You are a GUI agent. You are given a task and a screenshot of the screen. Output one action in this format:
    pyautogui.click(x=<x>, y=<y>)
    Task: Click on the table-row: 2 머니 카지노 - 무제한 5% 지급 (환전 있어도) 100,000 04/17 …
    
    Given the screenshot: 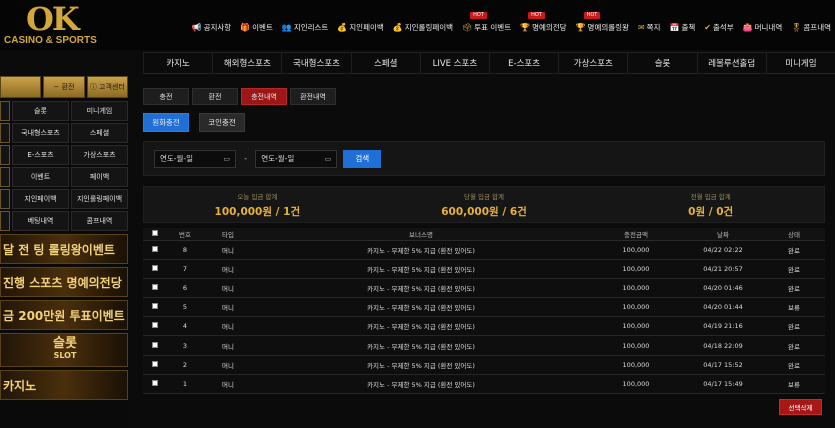 What is the action you would take?
    pyautogui.click(x=484, y=365)
    